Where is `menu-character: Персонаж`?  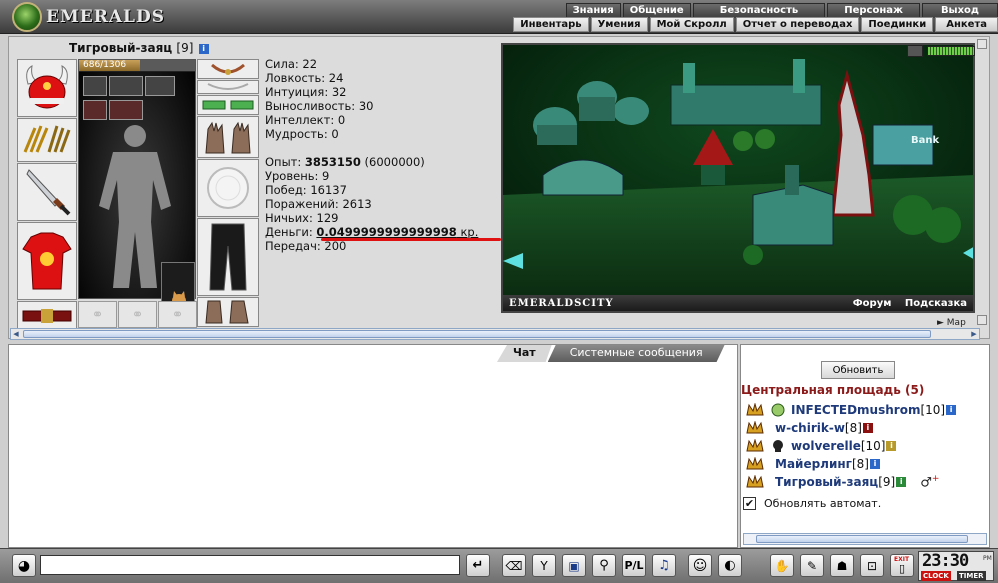 menu-character: Персонаж is located at coordinates (873, 10).